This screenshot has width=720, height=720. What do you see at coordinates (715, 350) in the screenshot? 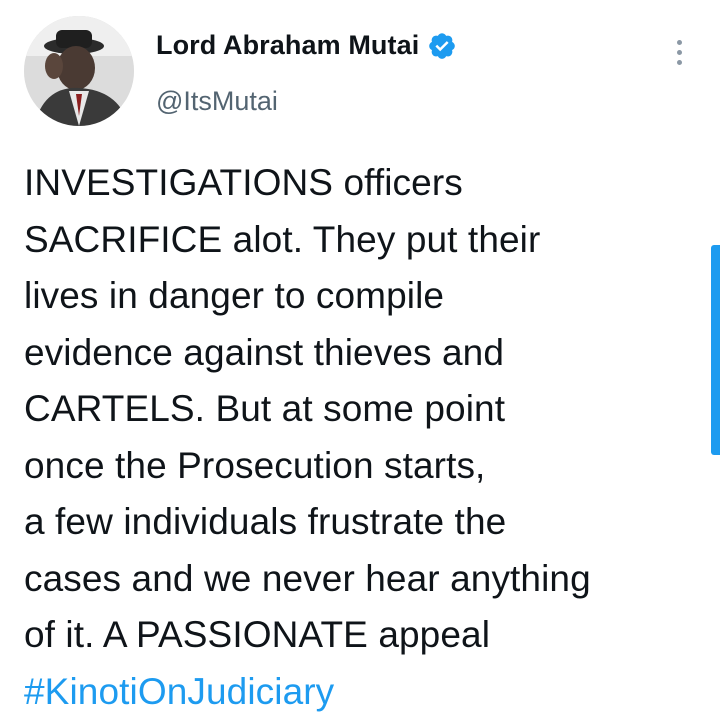
I see `scrollbar` at bounding box center [715, 350].